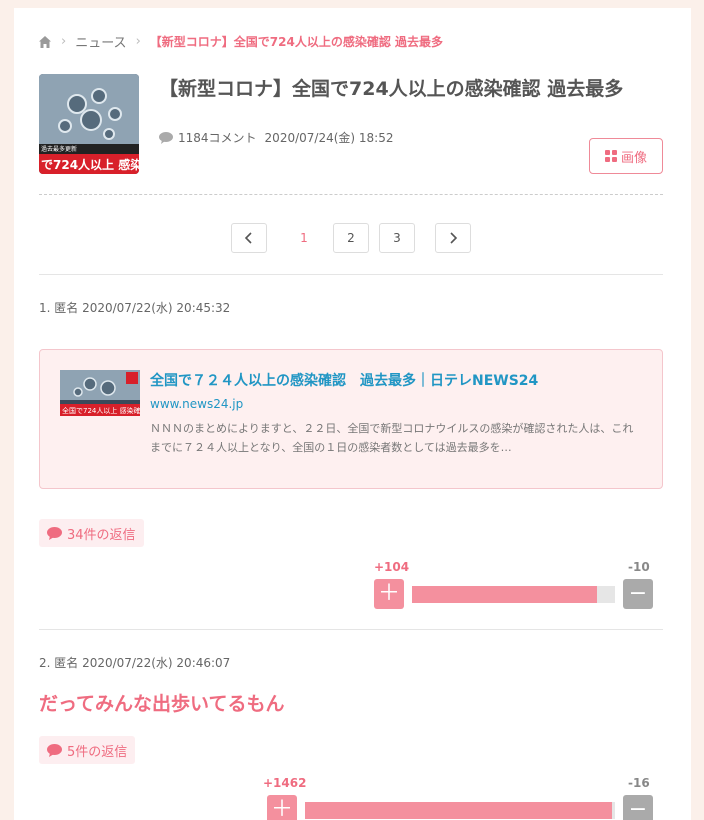 The image size is (704, 820). What do you see at coordinates (329, 138) in the screenshot?
I see `article-date: 2020/07/24(金) 18:52` at bounding box center [329, 138].